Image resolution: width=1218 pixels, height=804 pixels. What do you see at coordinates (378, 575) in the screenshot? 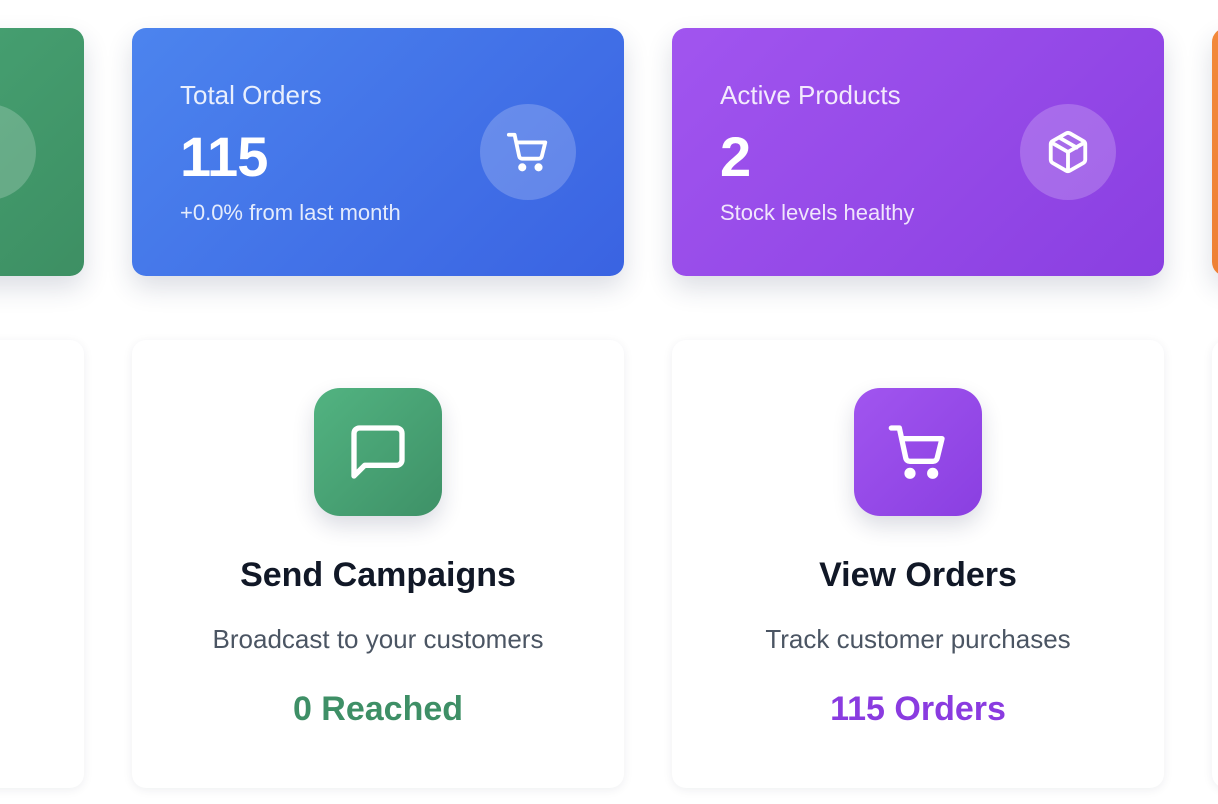
I see `action-title: Send Campaigns` at bounding box center [378, 575].